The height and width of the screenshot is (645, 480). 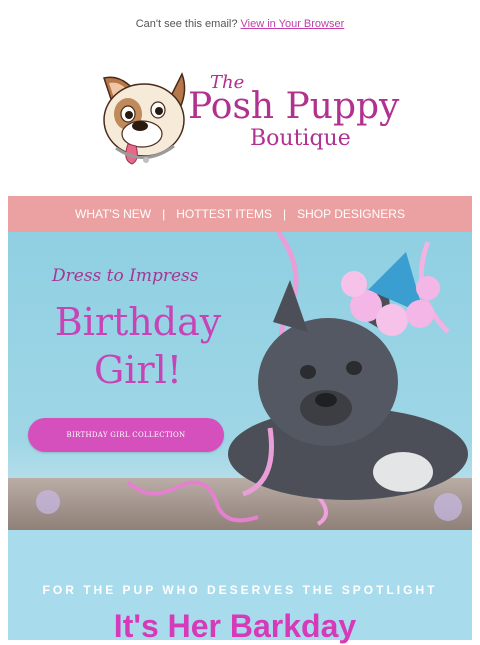 What do you see at coordinates (138, 370) in the screenshot?
I see `hero-title-line2: Girl!` at bounding box center [138, 370].